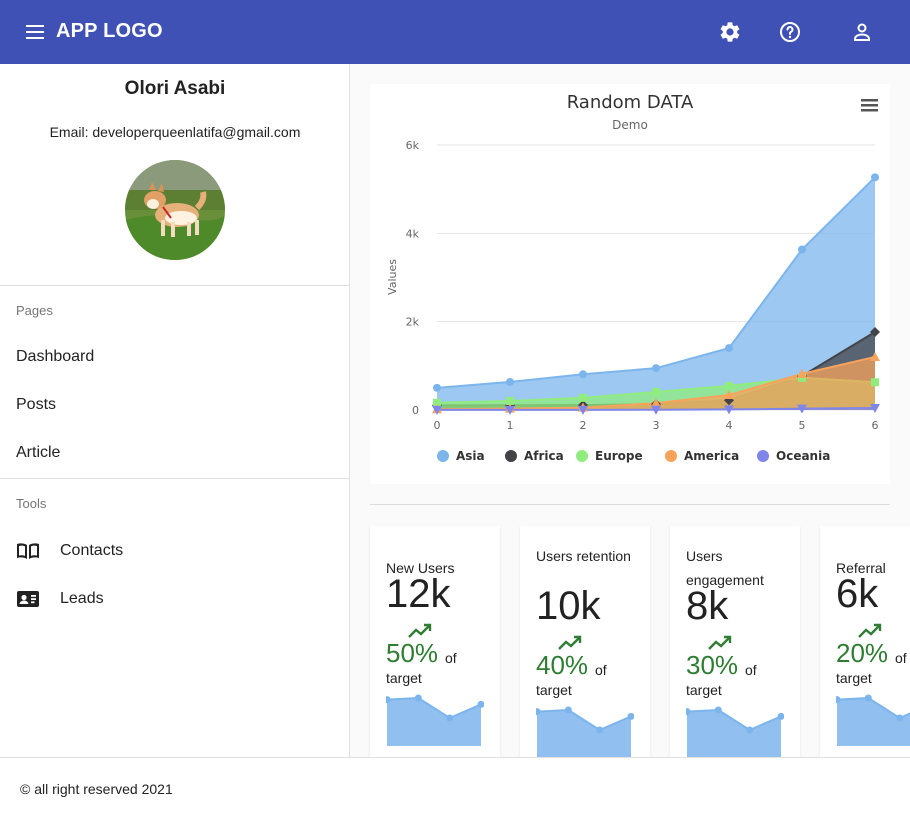 The height and width of the screenshot is (818, 910). Describe the element at coordinates (583, 556) in the screenshot. I see `stat-title: Users retention` at that location.